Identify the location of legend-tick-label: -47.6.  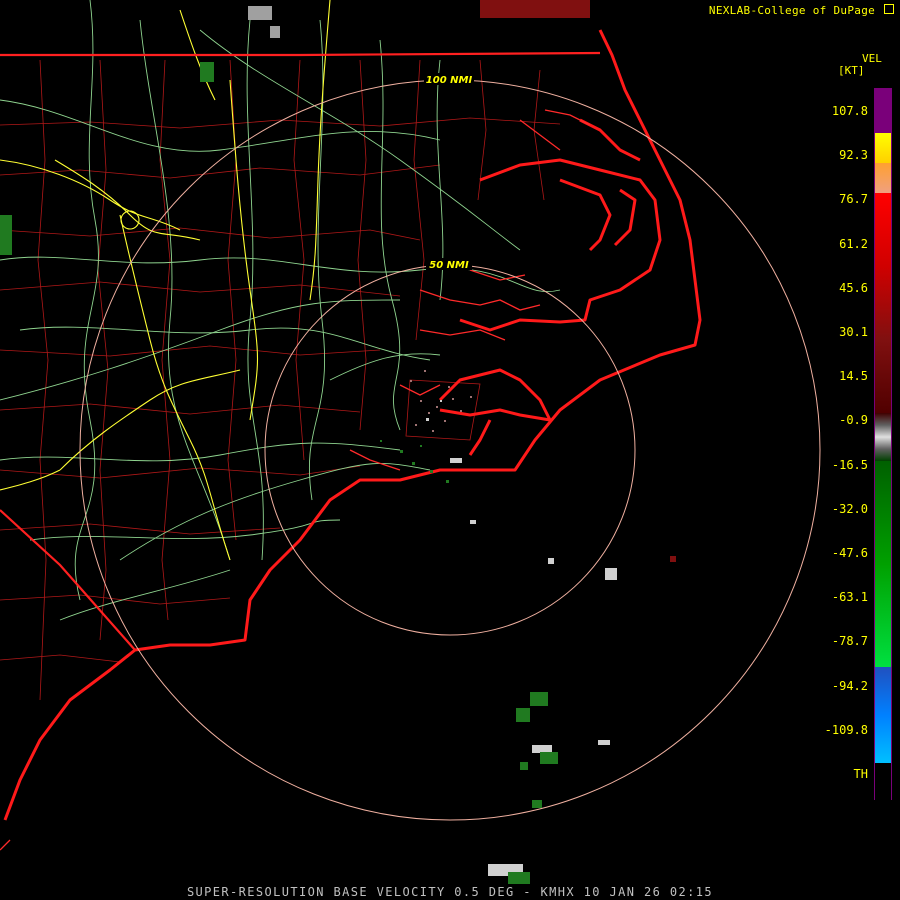
(849, 553).